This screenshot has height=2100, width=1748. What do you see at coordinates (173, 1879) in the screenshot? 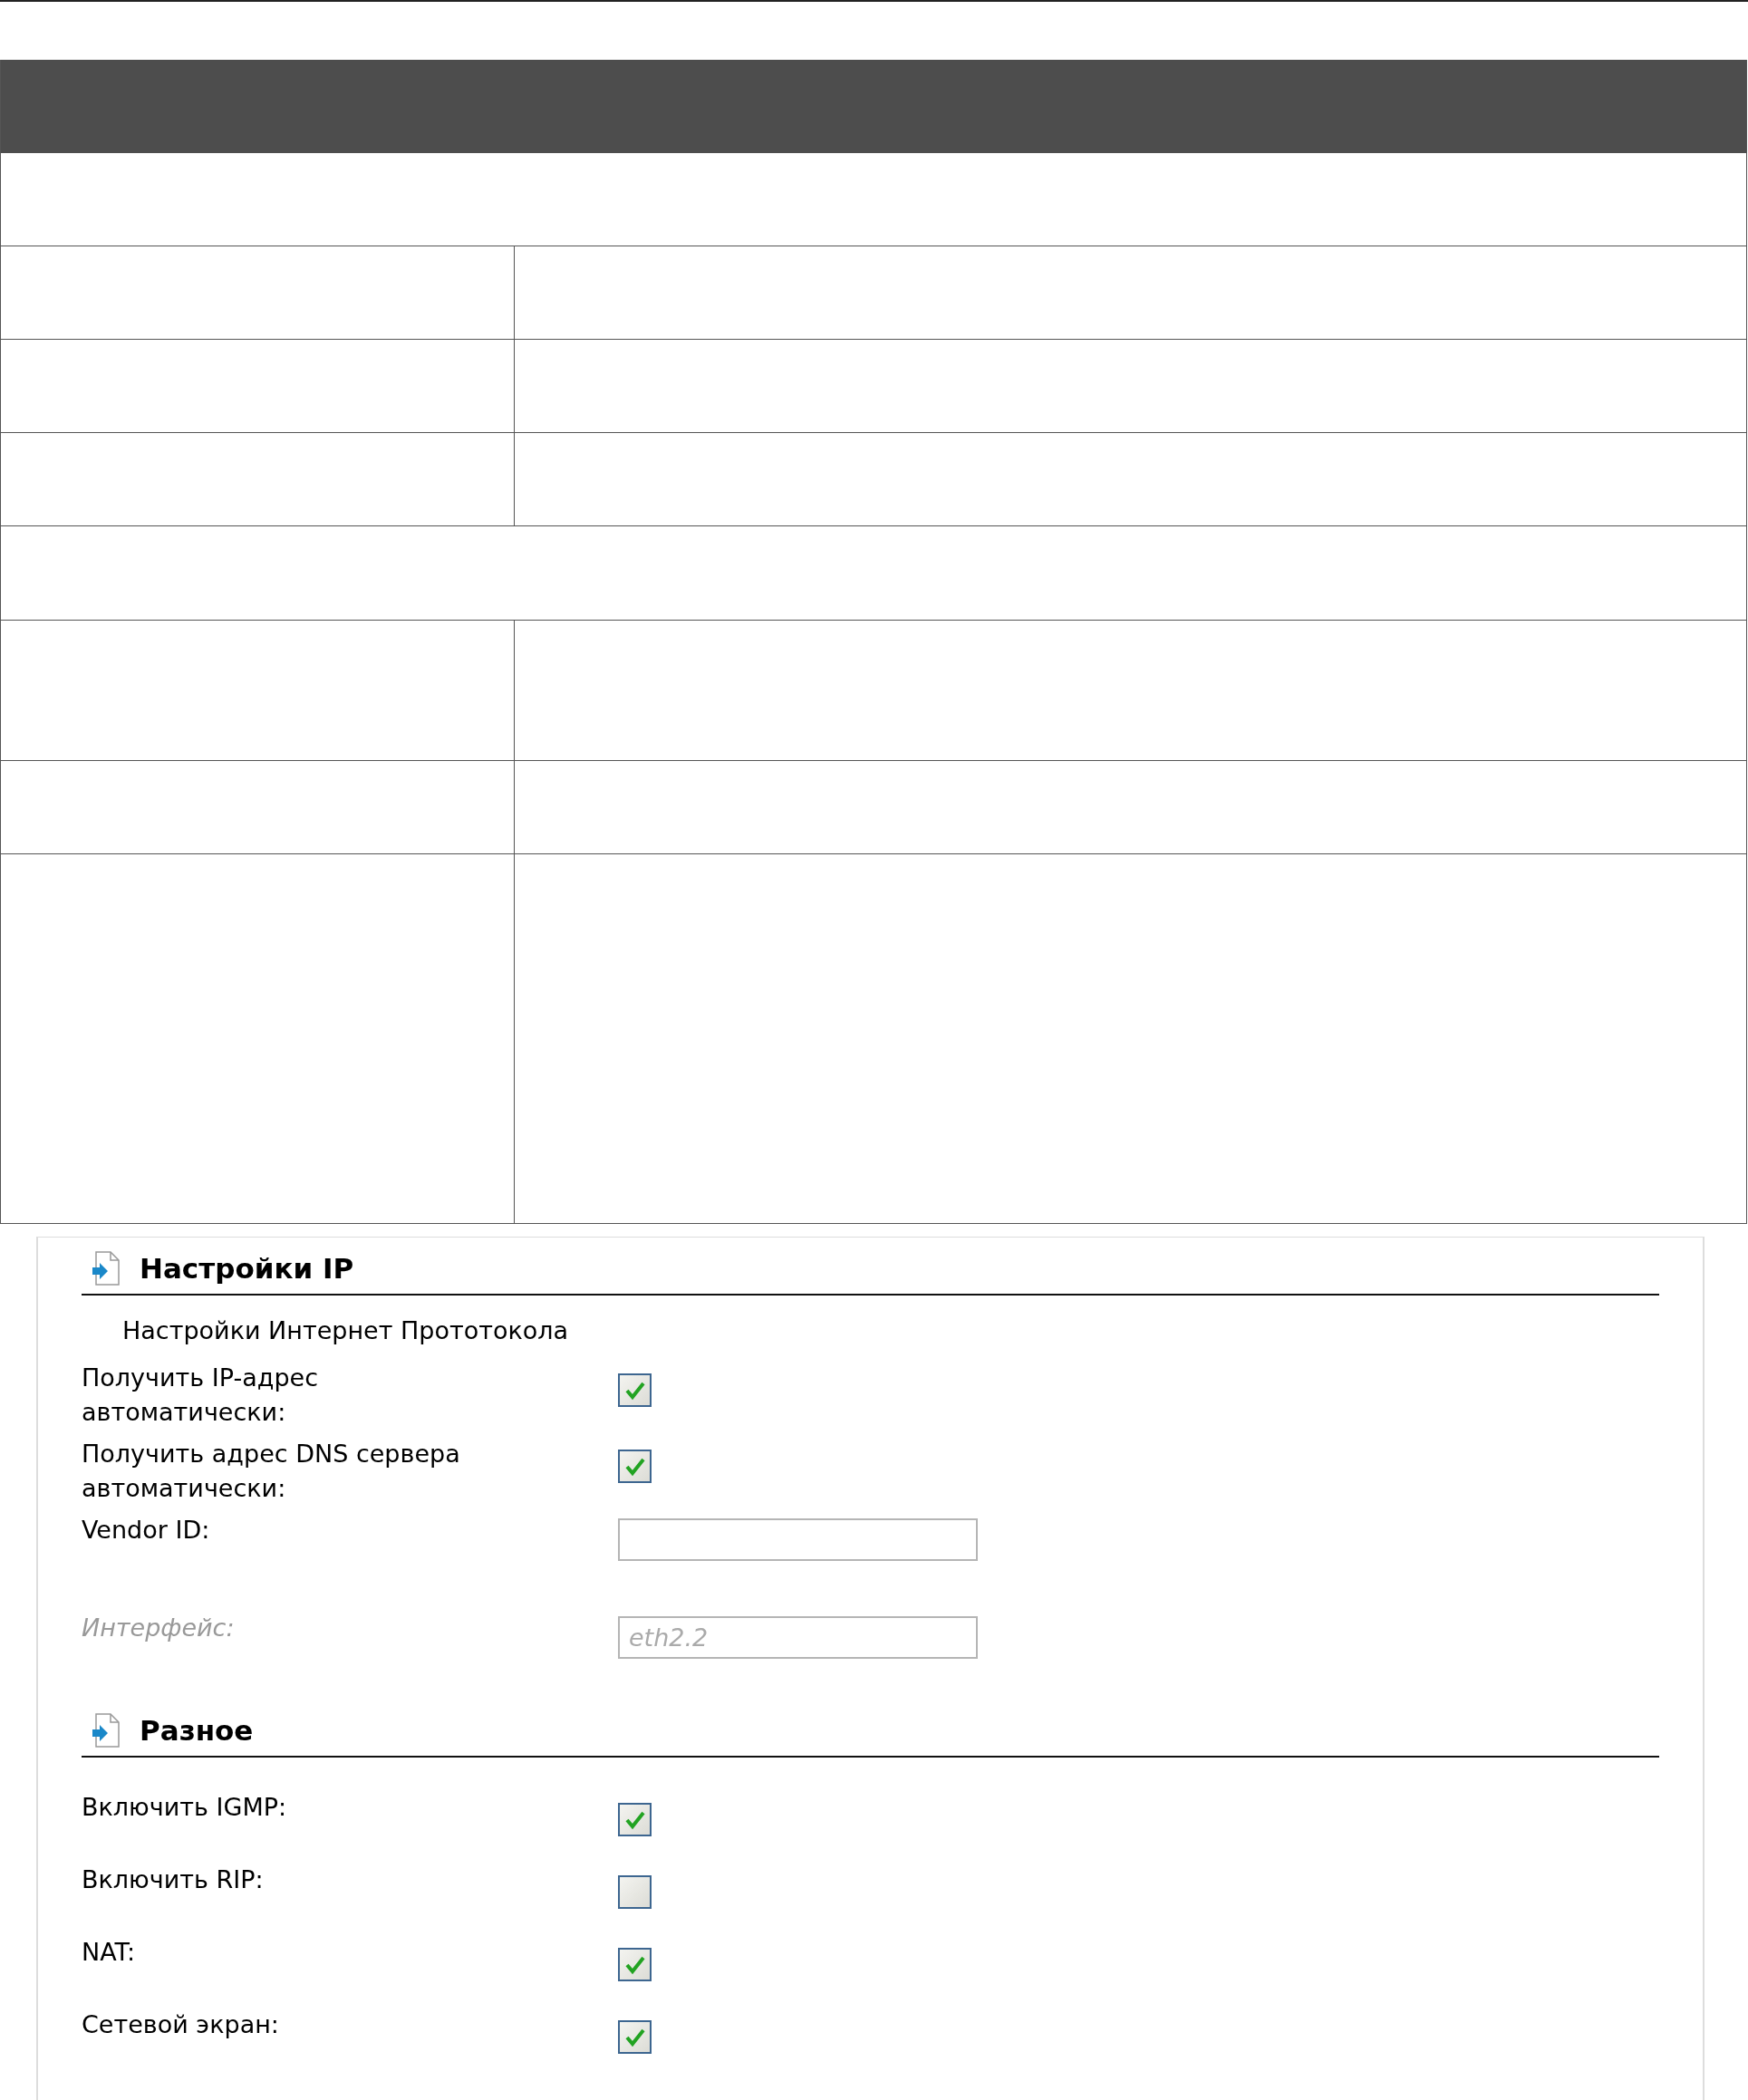
I see `field-label: Включить RIP:` at bounding box center [173, 1879].